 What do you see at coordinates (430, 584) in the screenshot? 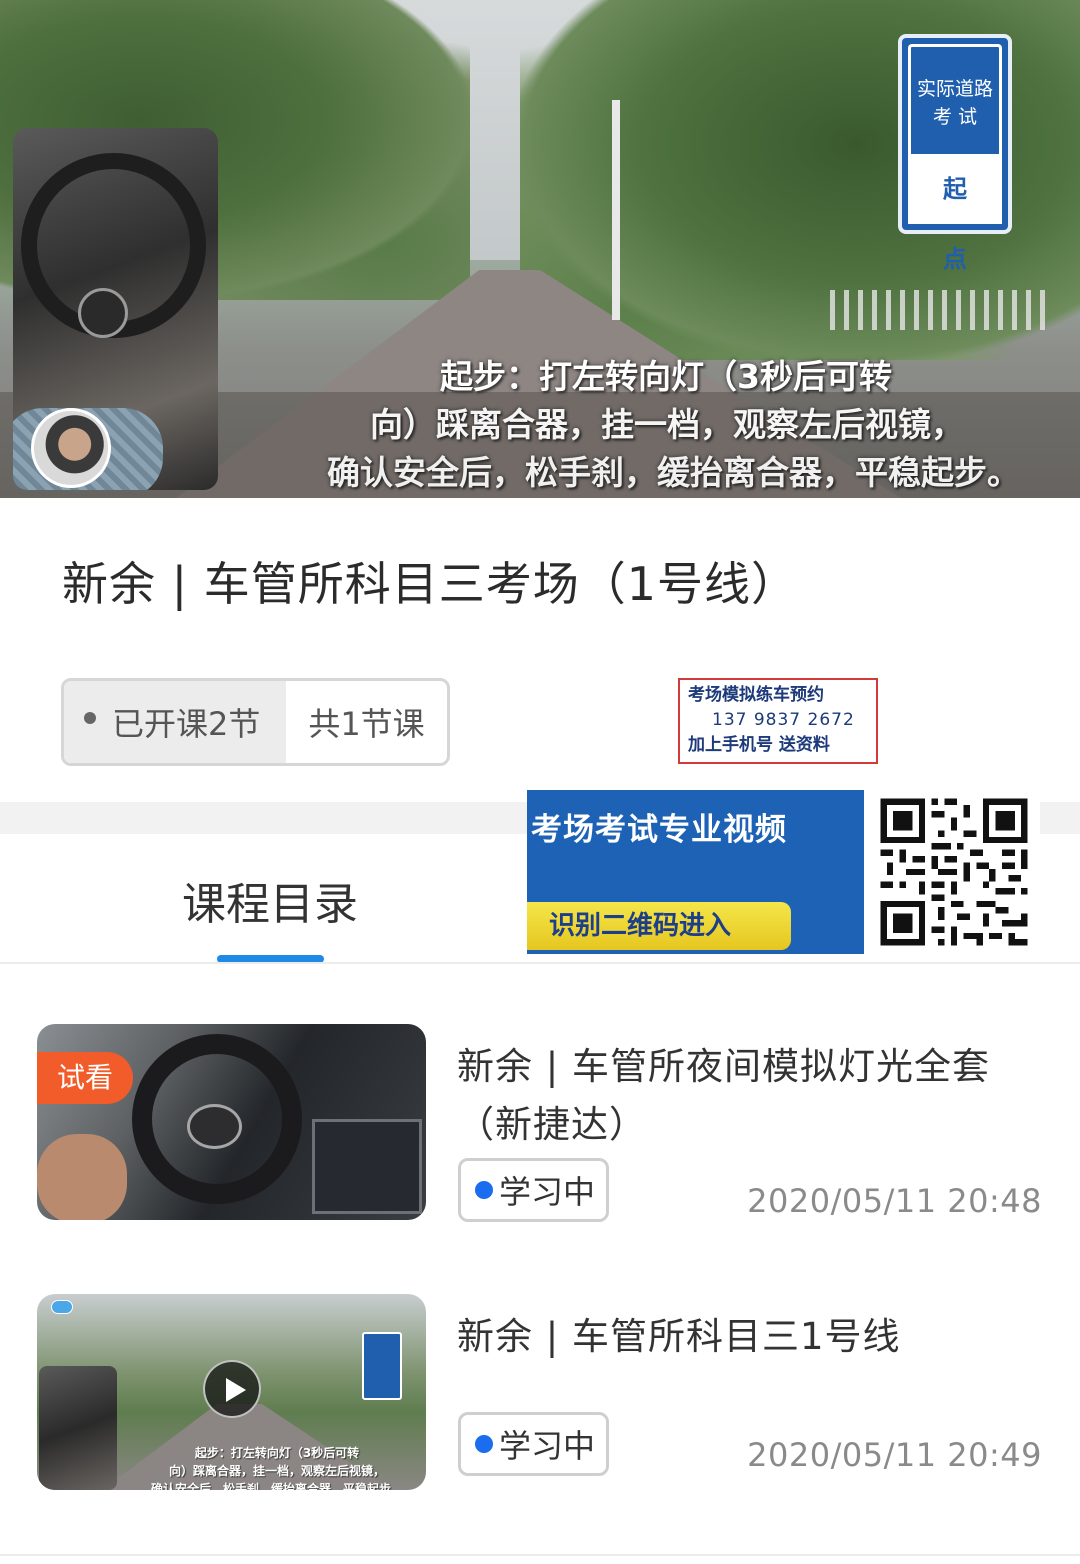
I see `course-title: 新余 | 车管所科目三考场（1号线）` at bounding box center [430, 584].